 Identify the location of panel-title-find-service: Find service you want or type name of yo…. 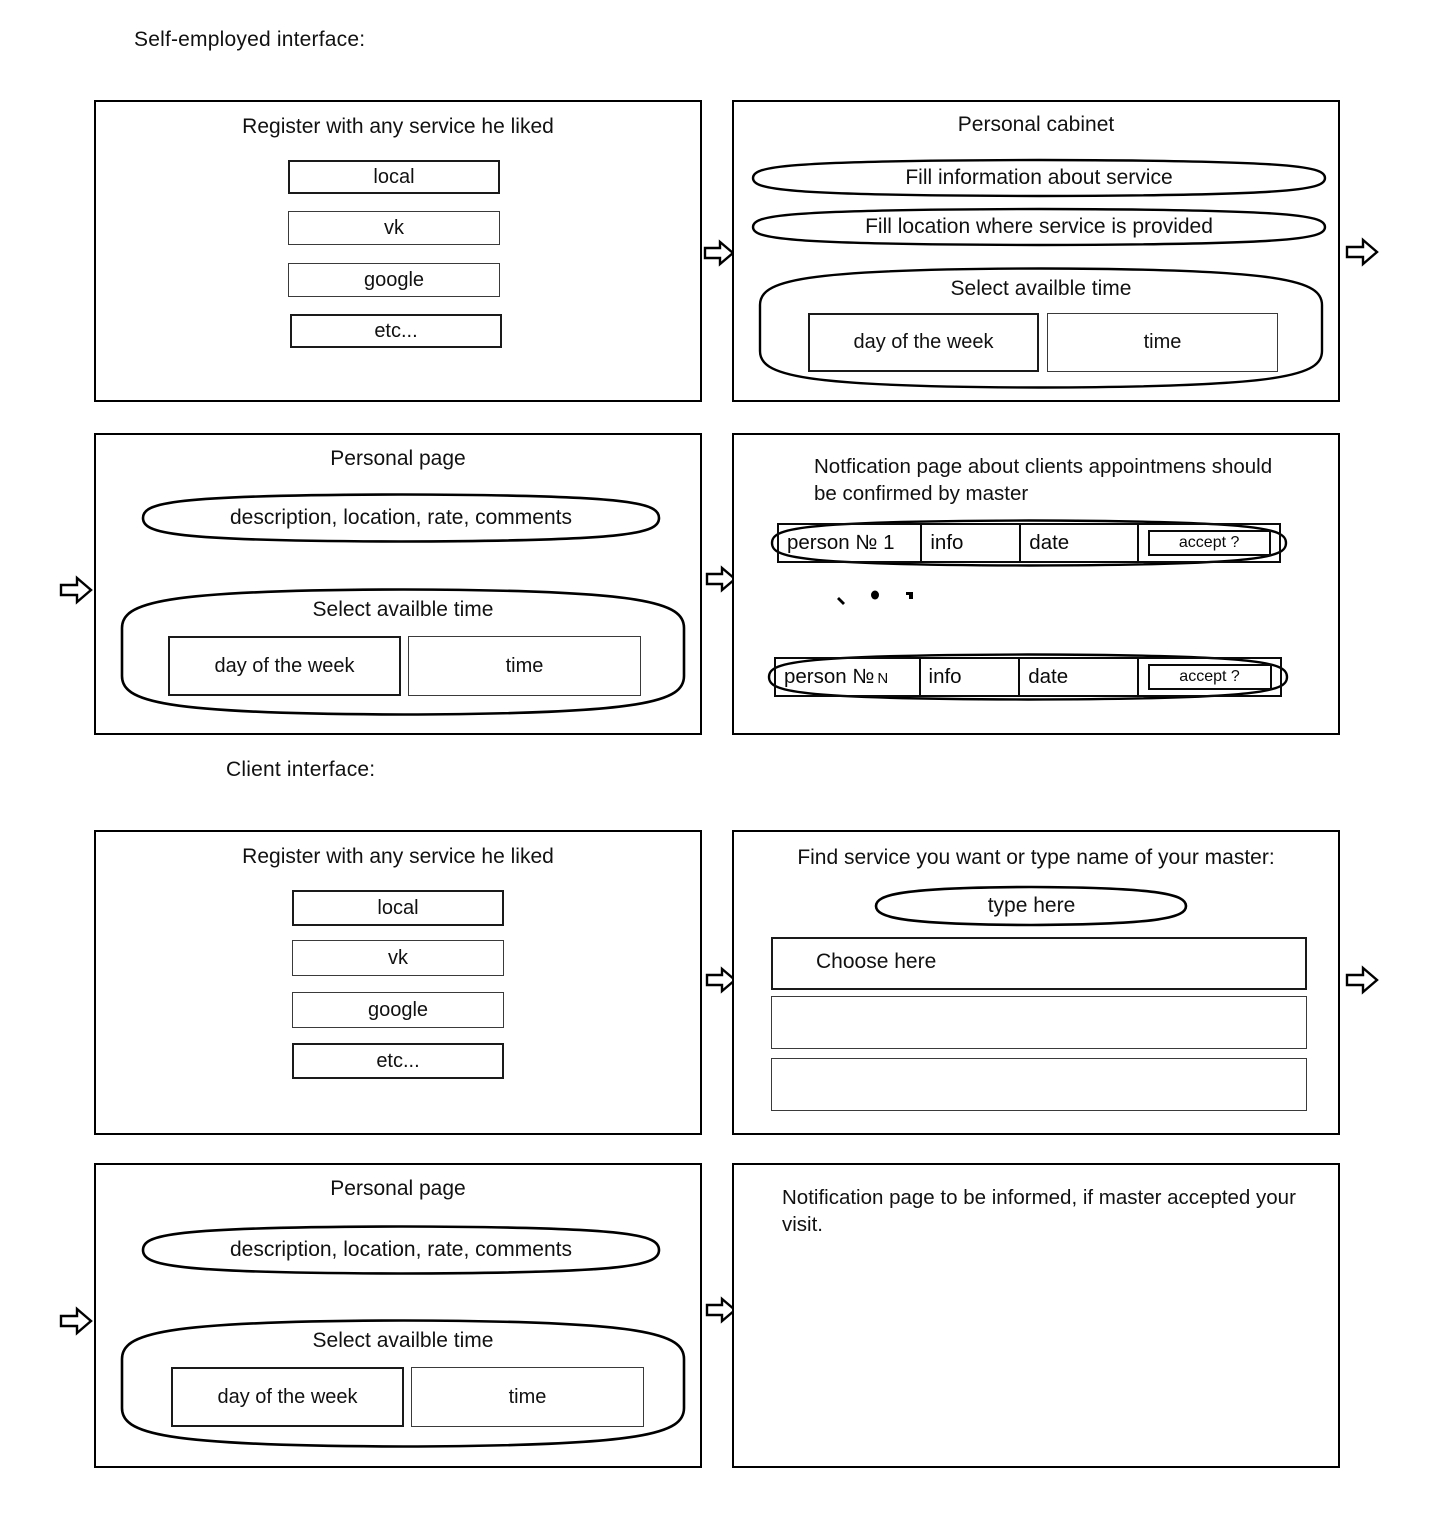
(1036, 857).